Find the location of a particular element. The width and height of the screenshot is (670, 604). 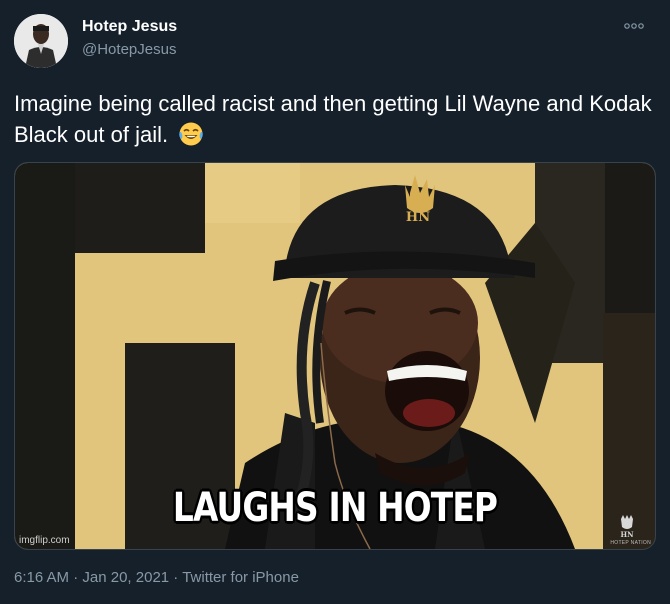

tweet-date: Jan 20, 2021 is located at coordinates (125, 577).